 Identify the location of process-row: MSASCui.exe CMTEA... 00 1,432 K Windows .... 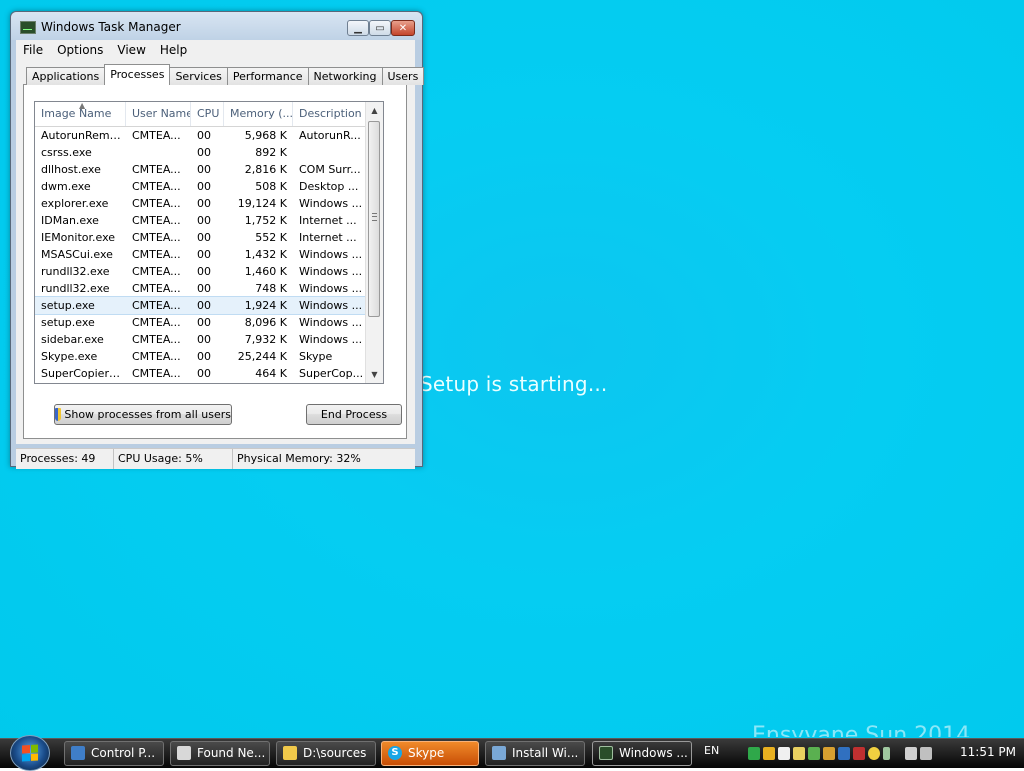
(201, 254).